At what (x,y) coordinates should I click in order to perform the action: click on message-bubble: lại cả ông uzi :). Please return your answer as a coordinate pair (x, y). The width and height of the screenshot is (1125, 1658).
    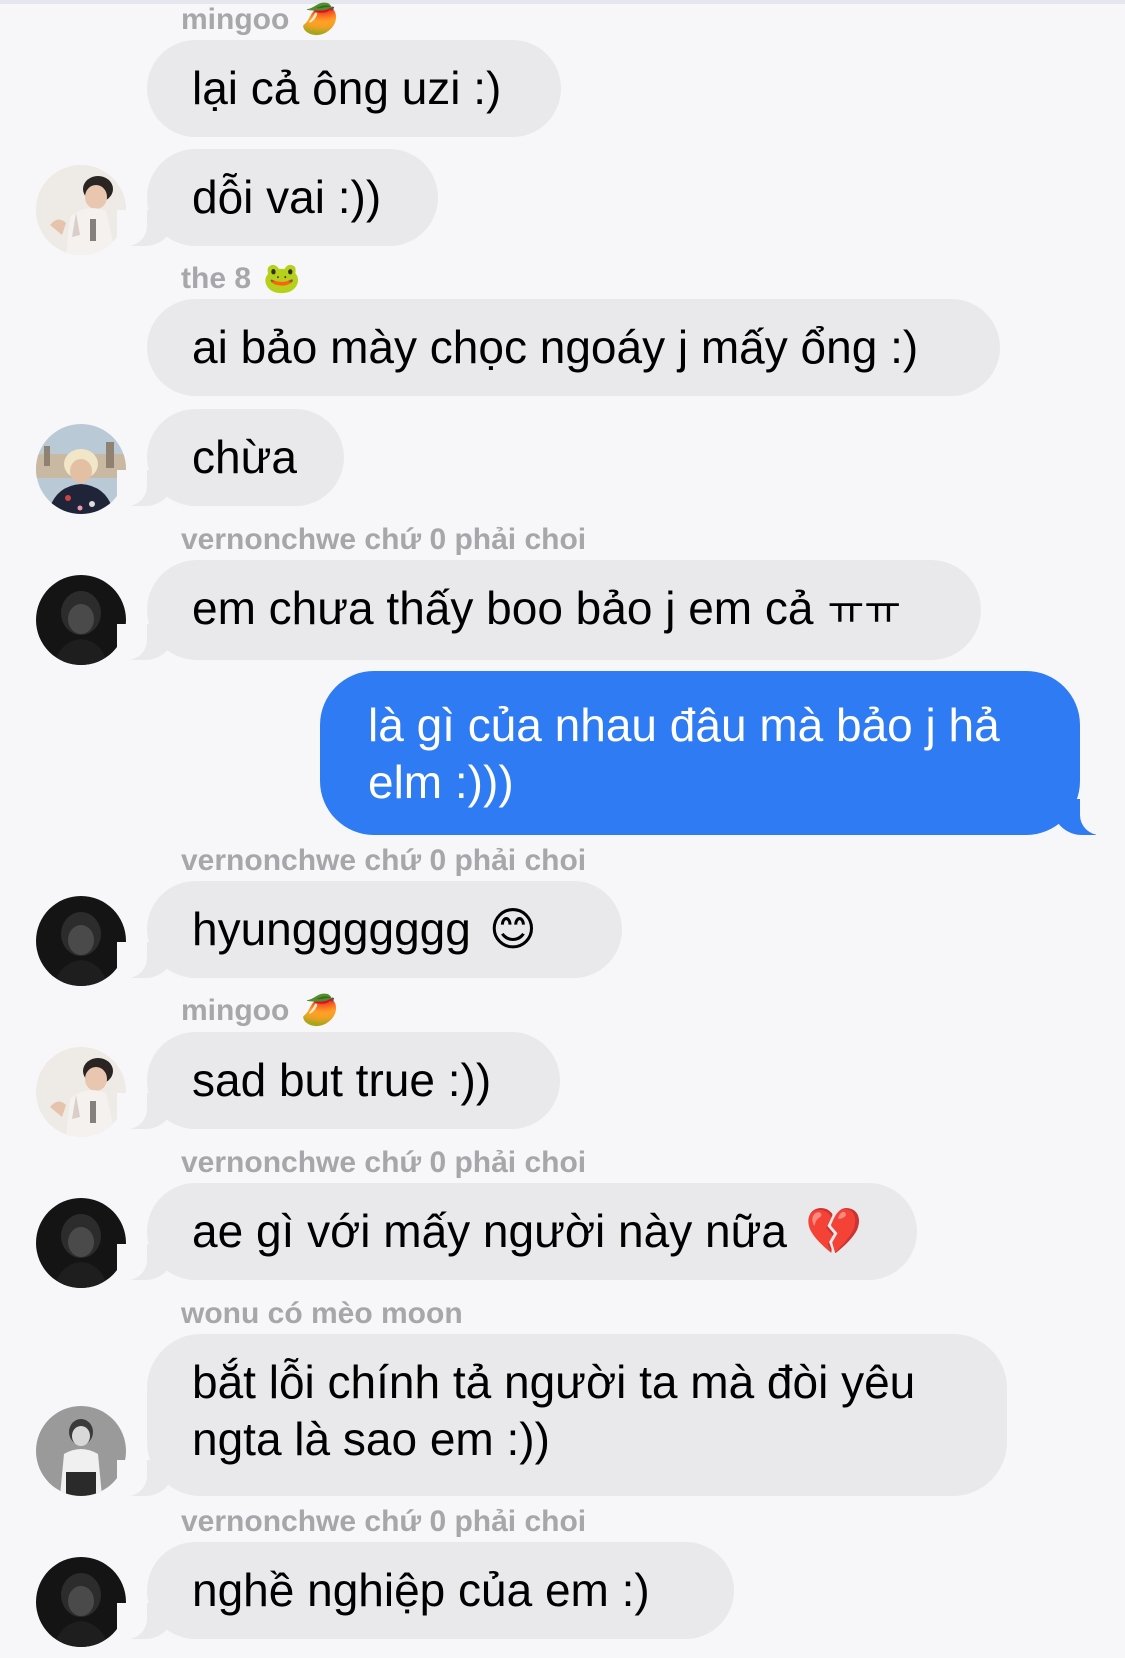
    Looking at the image, I should click on (354, 88).